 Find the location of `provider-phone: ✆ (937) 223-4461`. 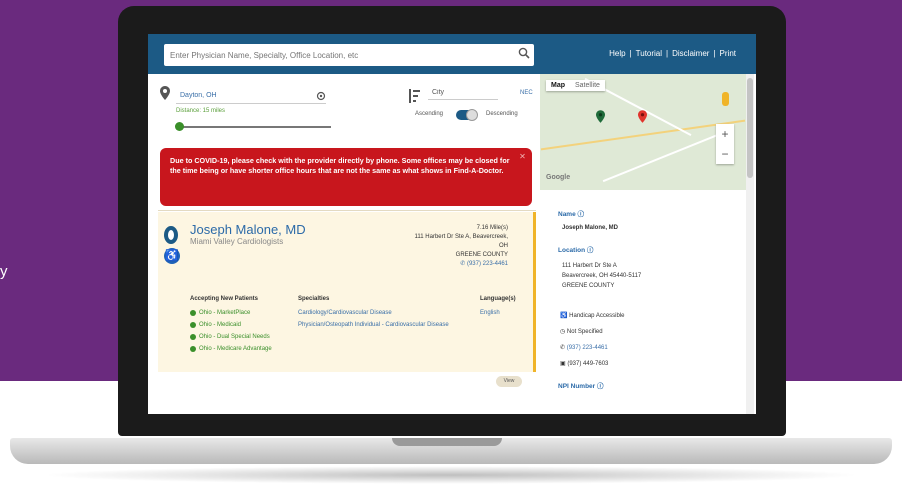

provider-phone: ✆ (937) 223-4461 is located at coordinates (438, 264).